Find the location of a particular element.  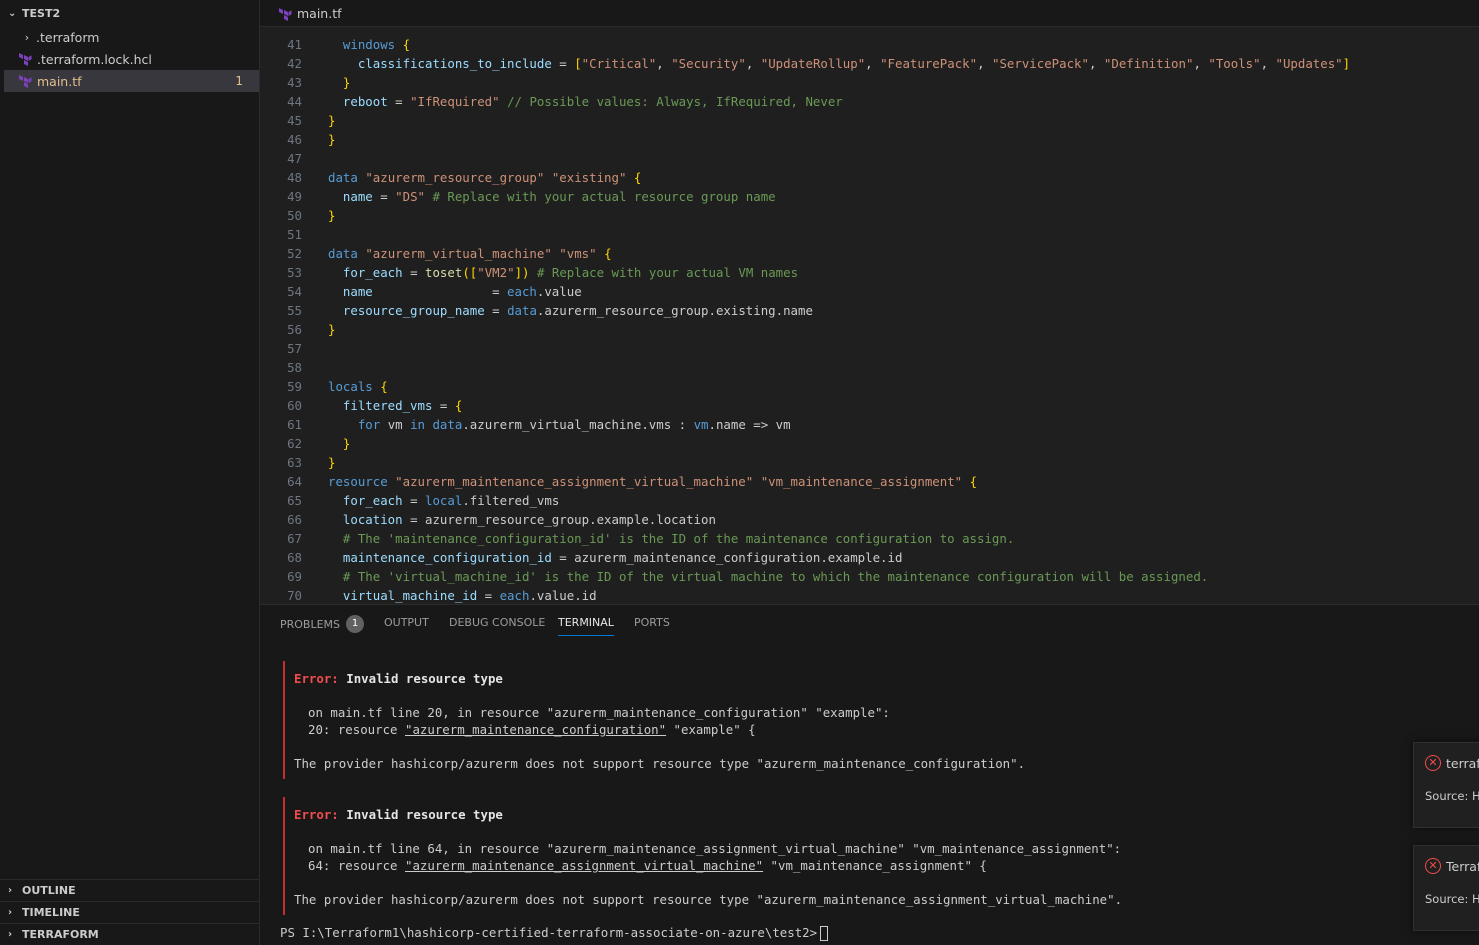

tab-label: TERMINAL is located at coordinates (586, 622).